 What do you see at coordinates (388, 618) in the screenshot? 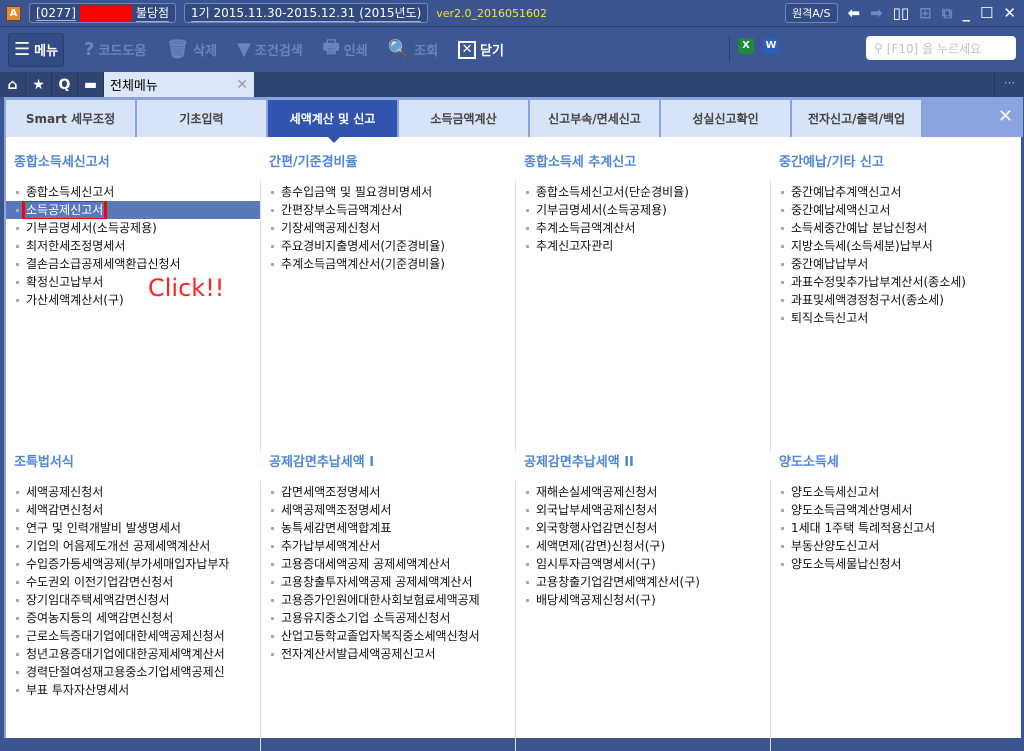
I see `menu-item: 고용유지중소기업 소득공제신청서` at bounding box center [388, 618].